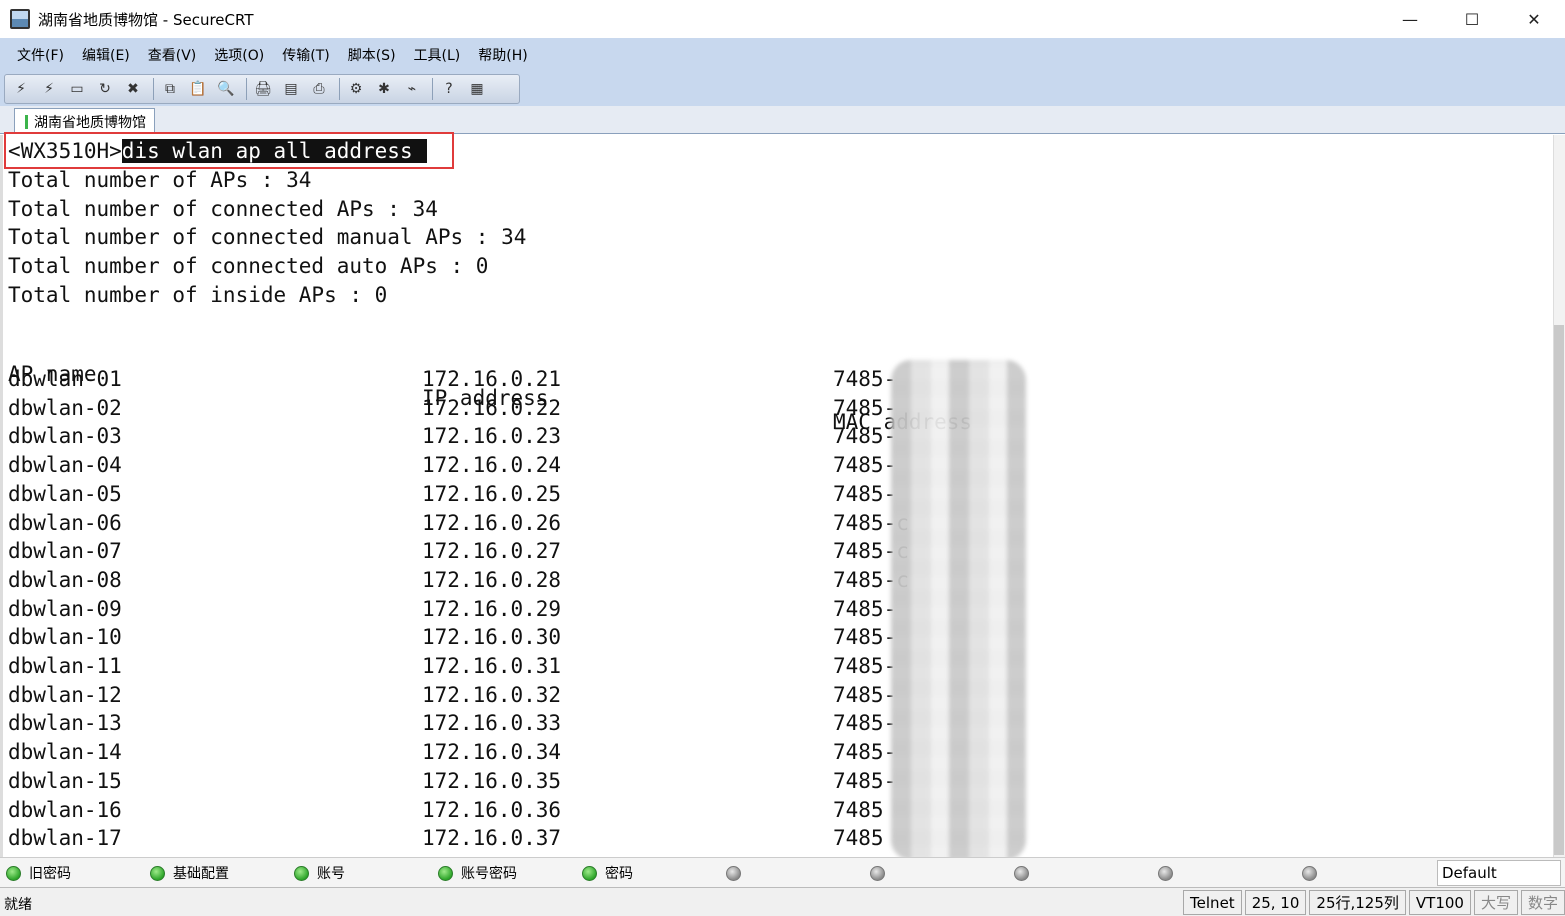 The image size is (1565, 916). Describe the element at coordinates (170, 89) in the screenshot. I see `copy-icon: ⧉` at that location.